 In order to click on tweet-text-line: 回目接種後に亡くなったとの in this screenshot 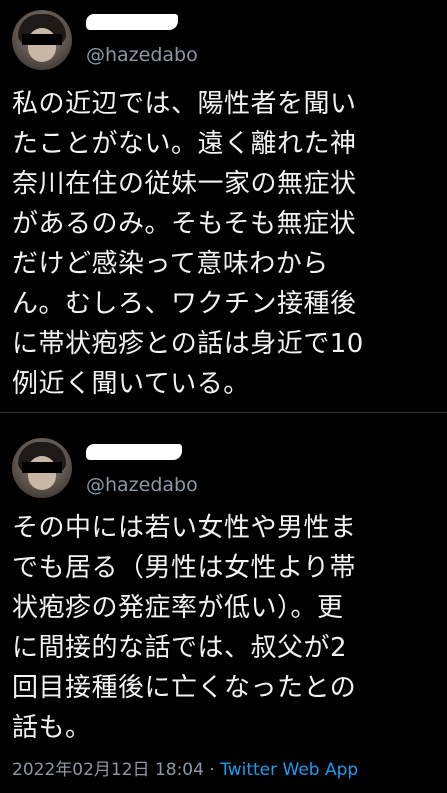, I will do `click(184, 688)`.